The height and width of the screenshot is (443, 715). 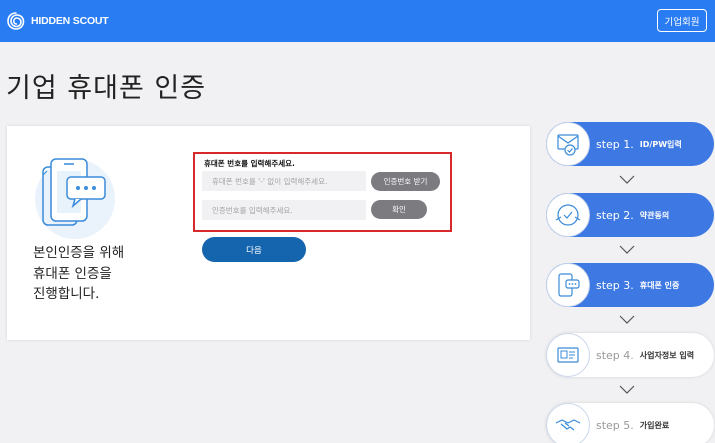 I want to click on step-number: step 2., so click(x=615, y=215).